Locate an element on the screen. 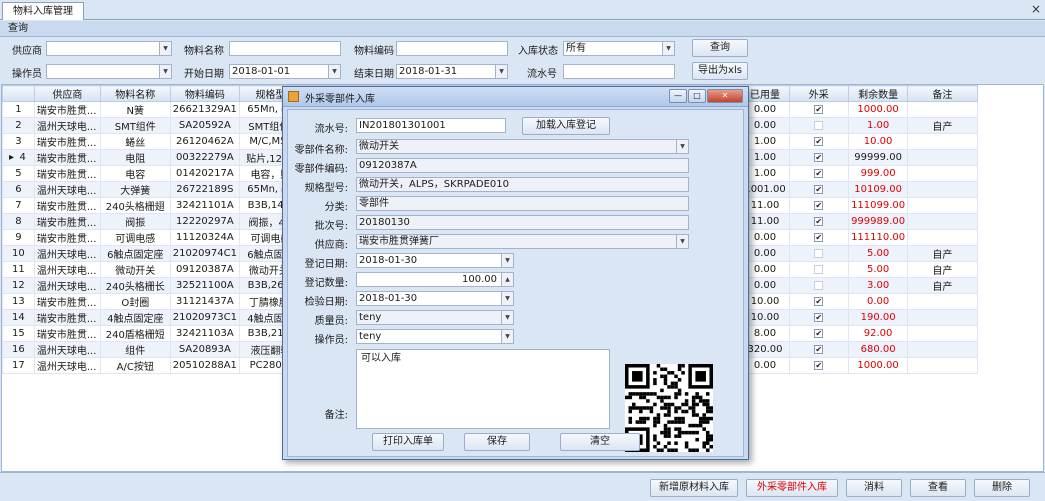 The width and height of the screenshot is (1045, 501). print-button: 打印入库单 is located at coordinates (408, 442).